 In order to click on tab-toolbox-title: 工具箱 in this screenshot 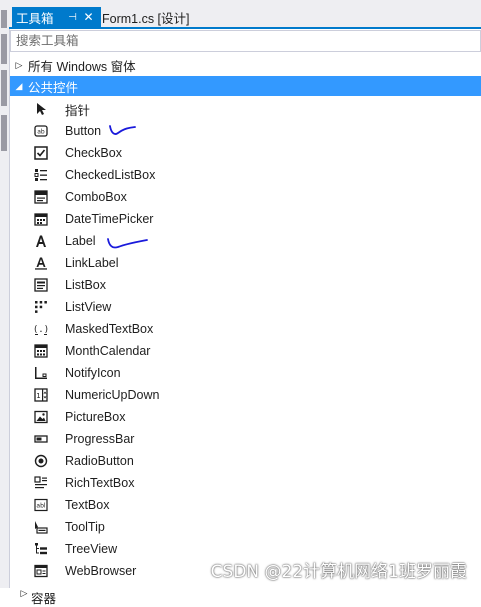, I will do `click(35, 18)`.